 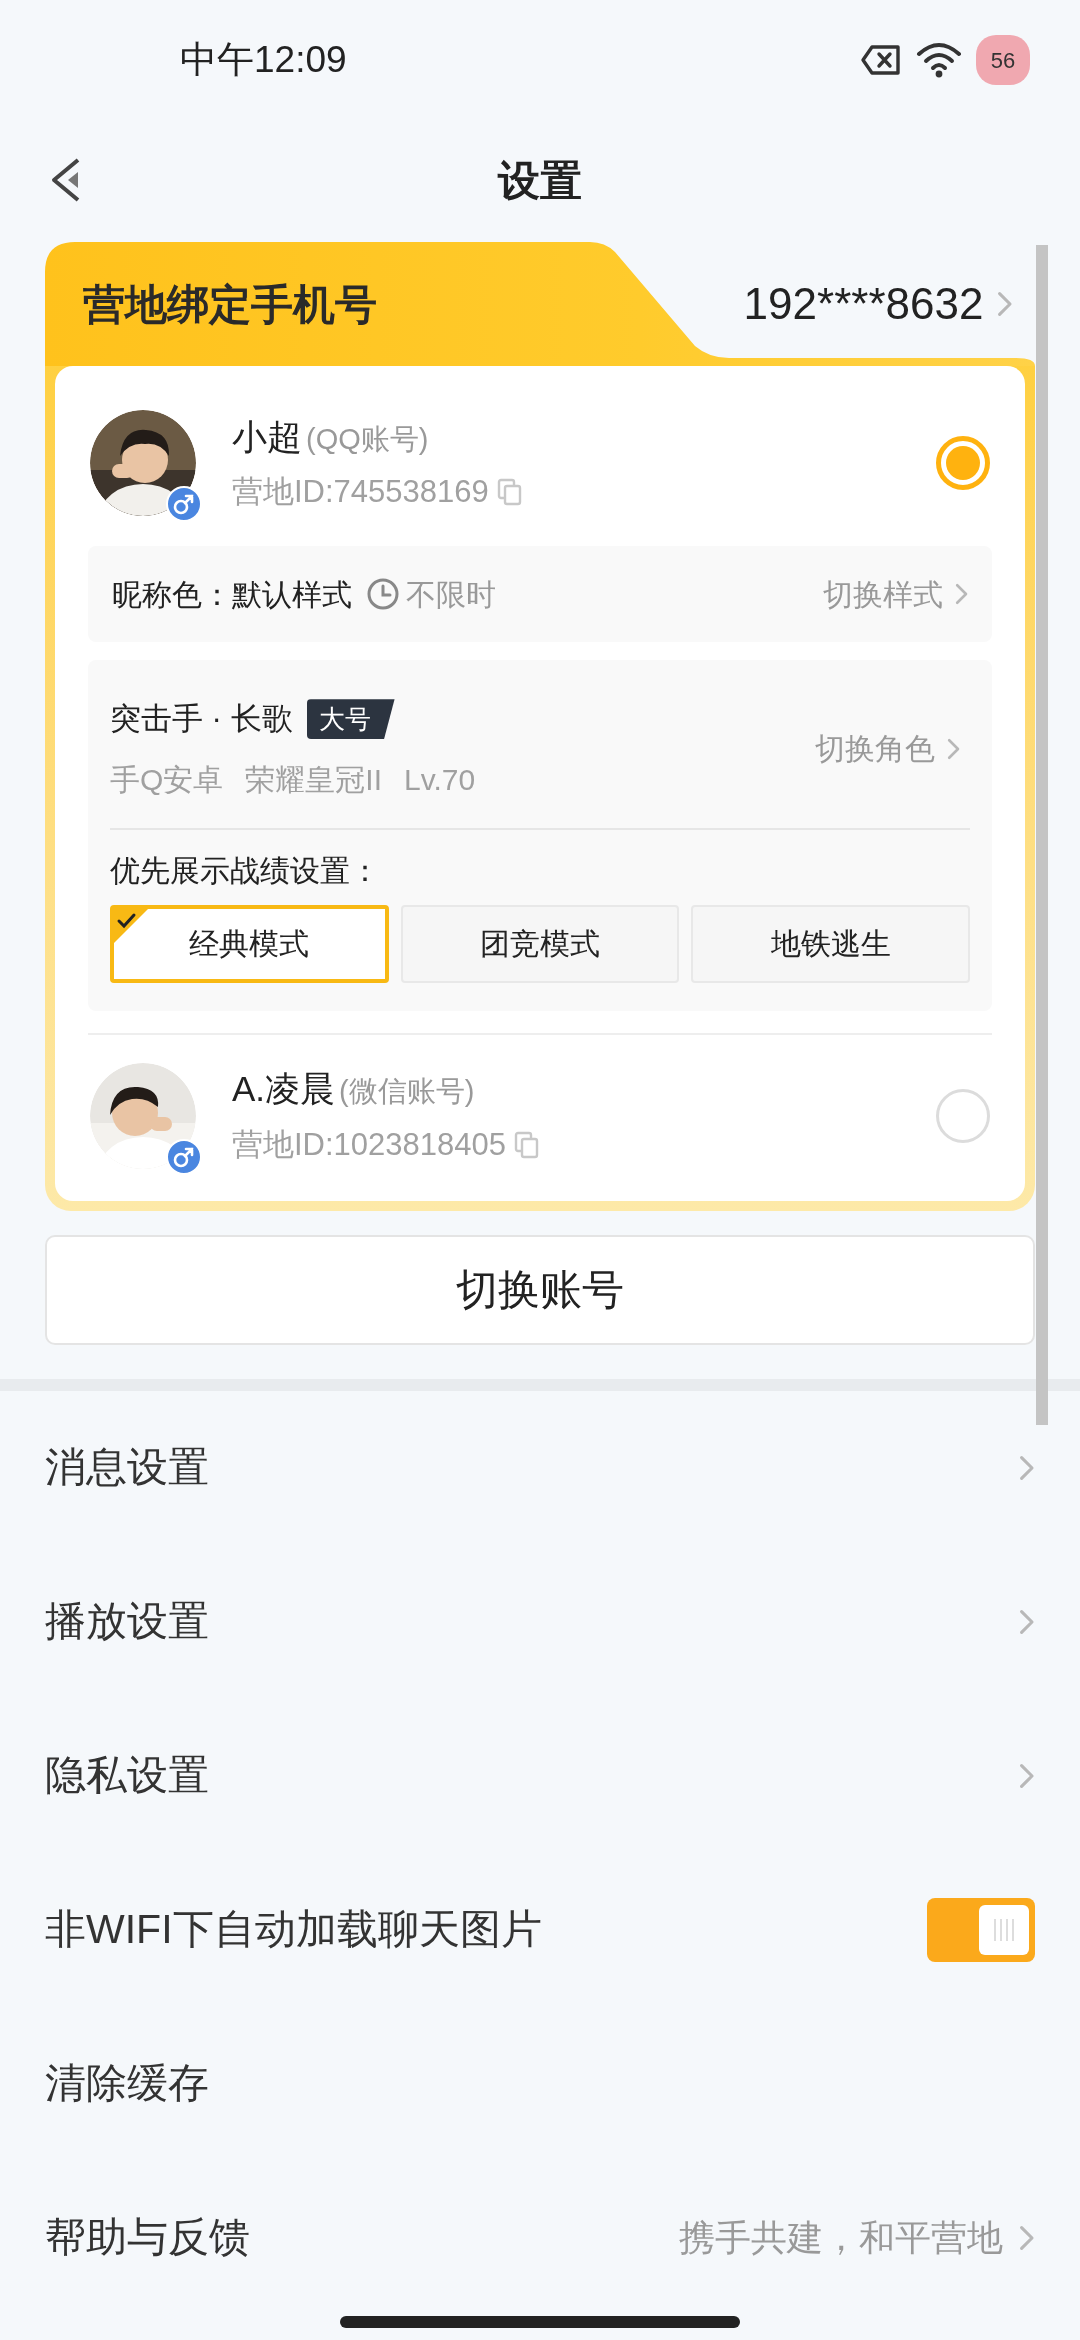 I want to click on page-title: 设置, so click(x=540, y=180).